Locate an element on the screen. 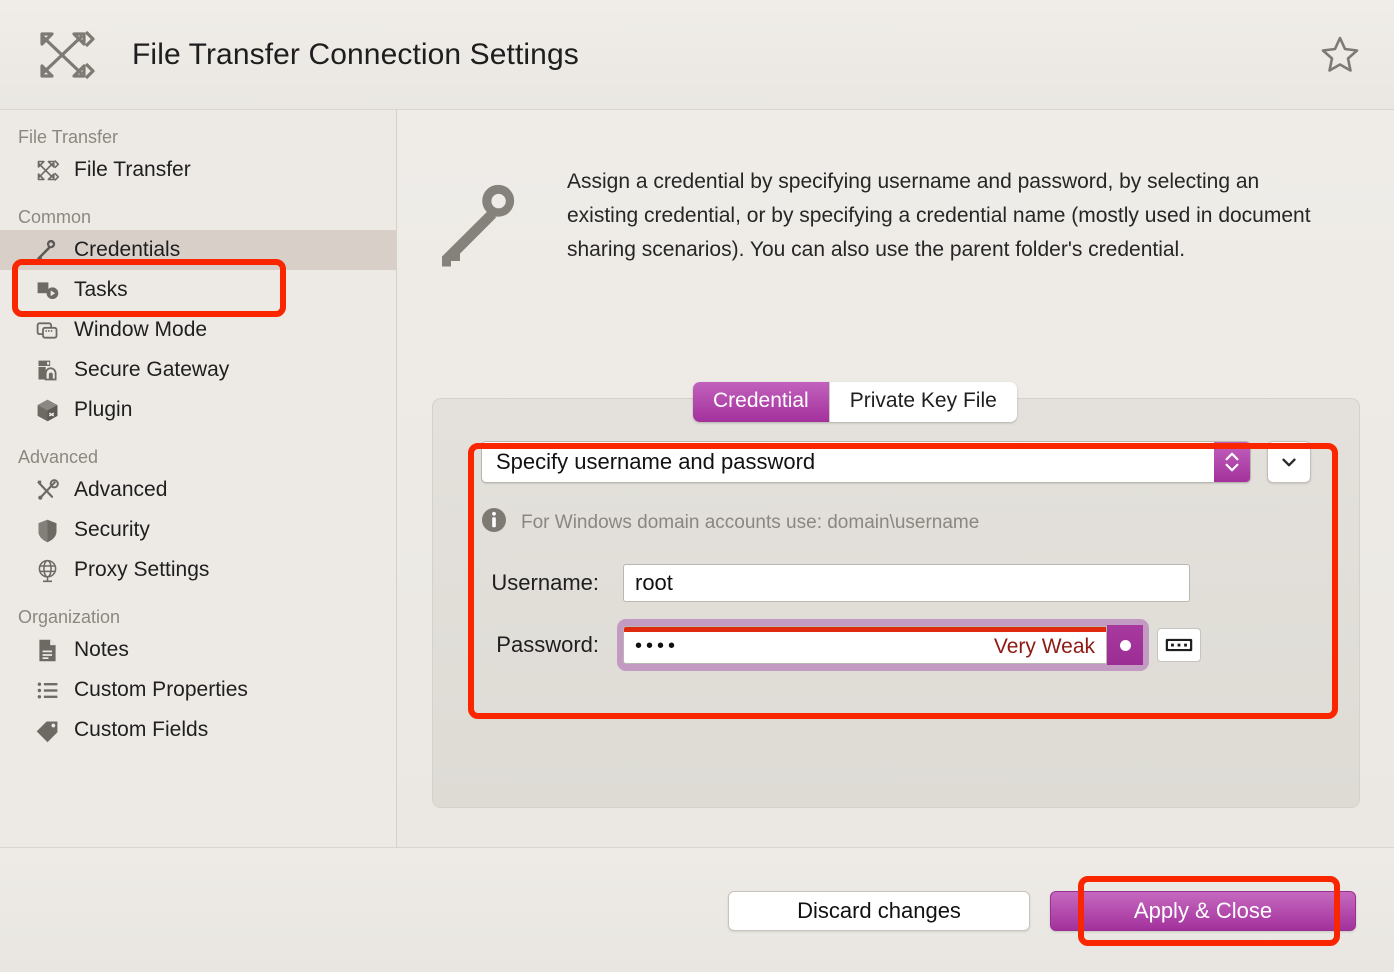 Image resolution: width=1394 pixels, height=972 pixels. tab-credential: Credential is located at coordinates (761, 402).